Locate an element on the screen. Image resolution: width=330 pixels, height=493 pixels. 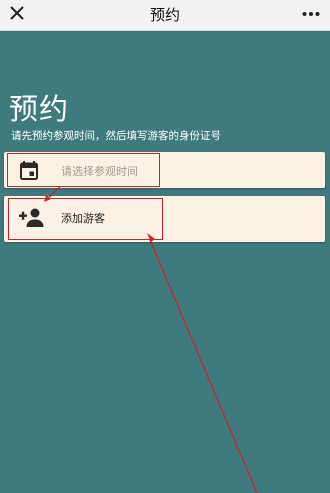
add-visitor-label: 添加游客 is located at coordinates (83, 218).